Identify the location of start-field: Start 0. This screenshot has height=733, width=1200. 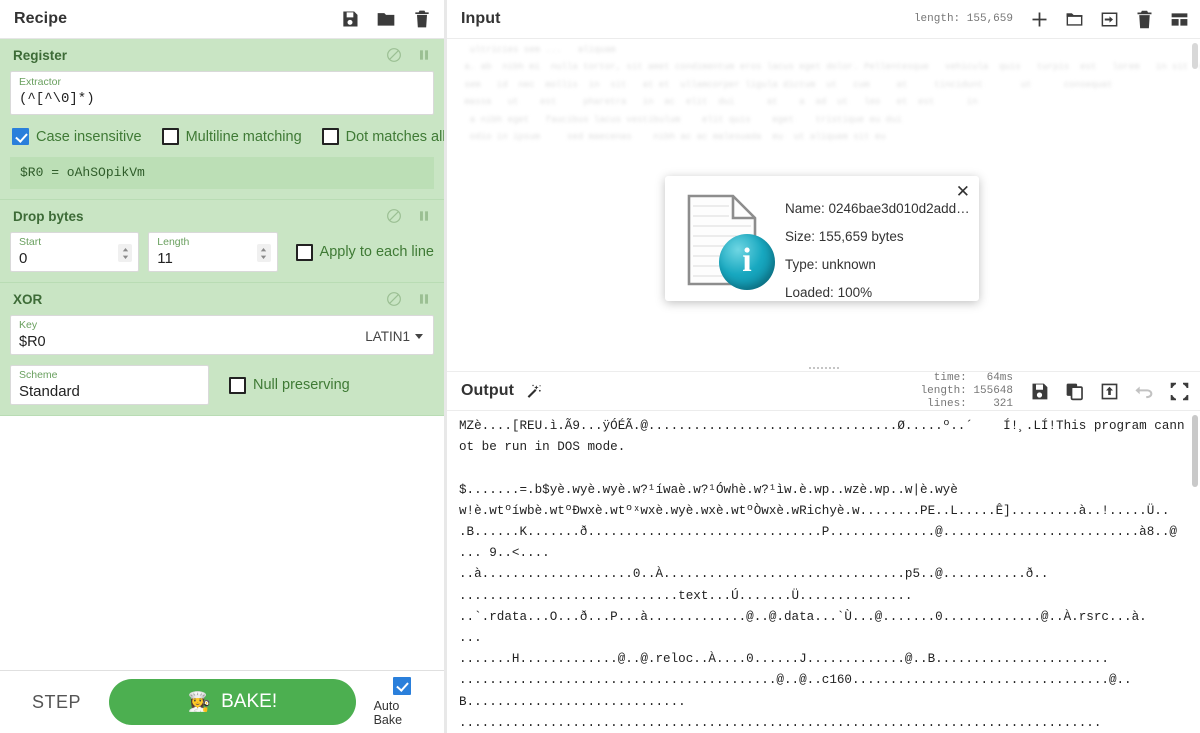
(75, 252).